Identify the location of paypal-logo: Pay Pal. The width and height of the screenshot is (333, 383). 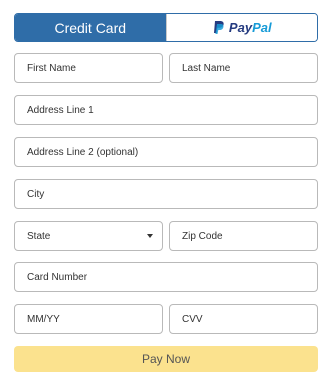
(242, 27).